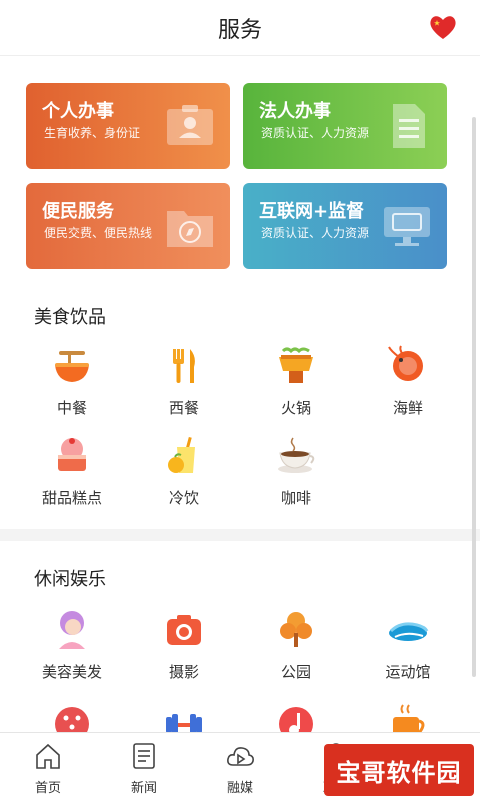 This screenshot has width=480, height=800. What do you see at coordinates (409, 631) in the screenshot?
I see `wave-icon` at bounding box center [409, 631].